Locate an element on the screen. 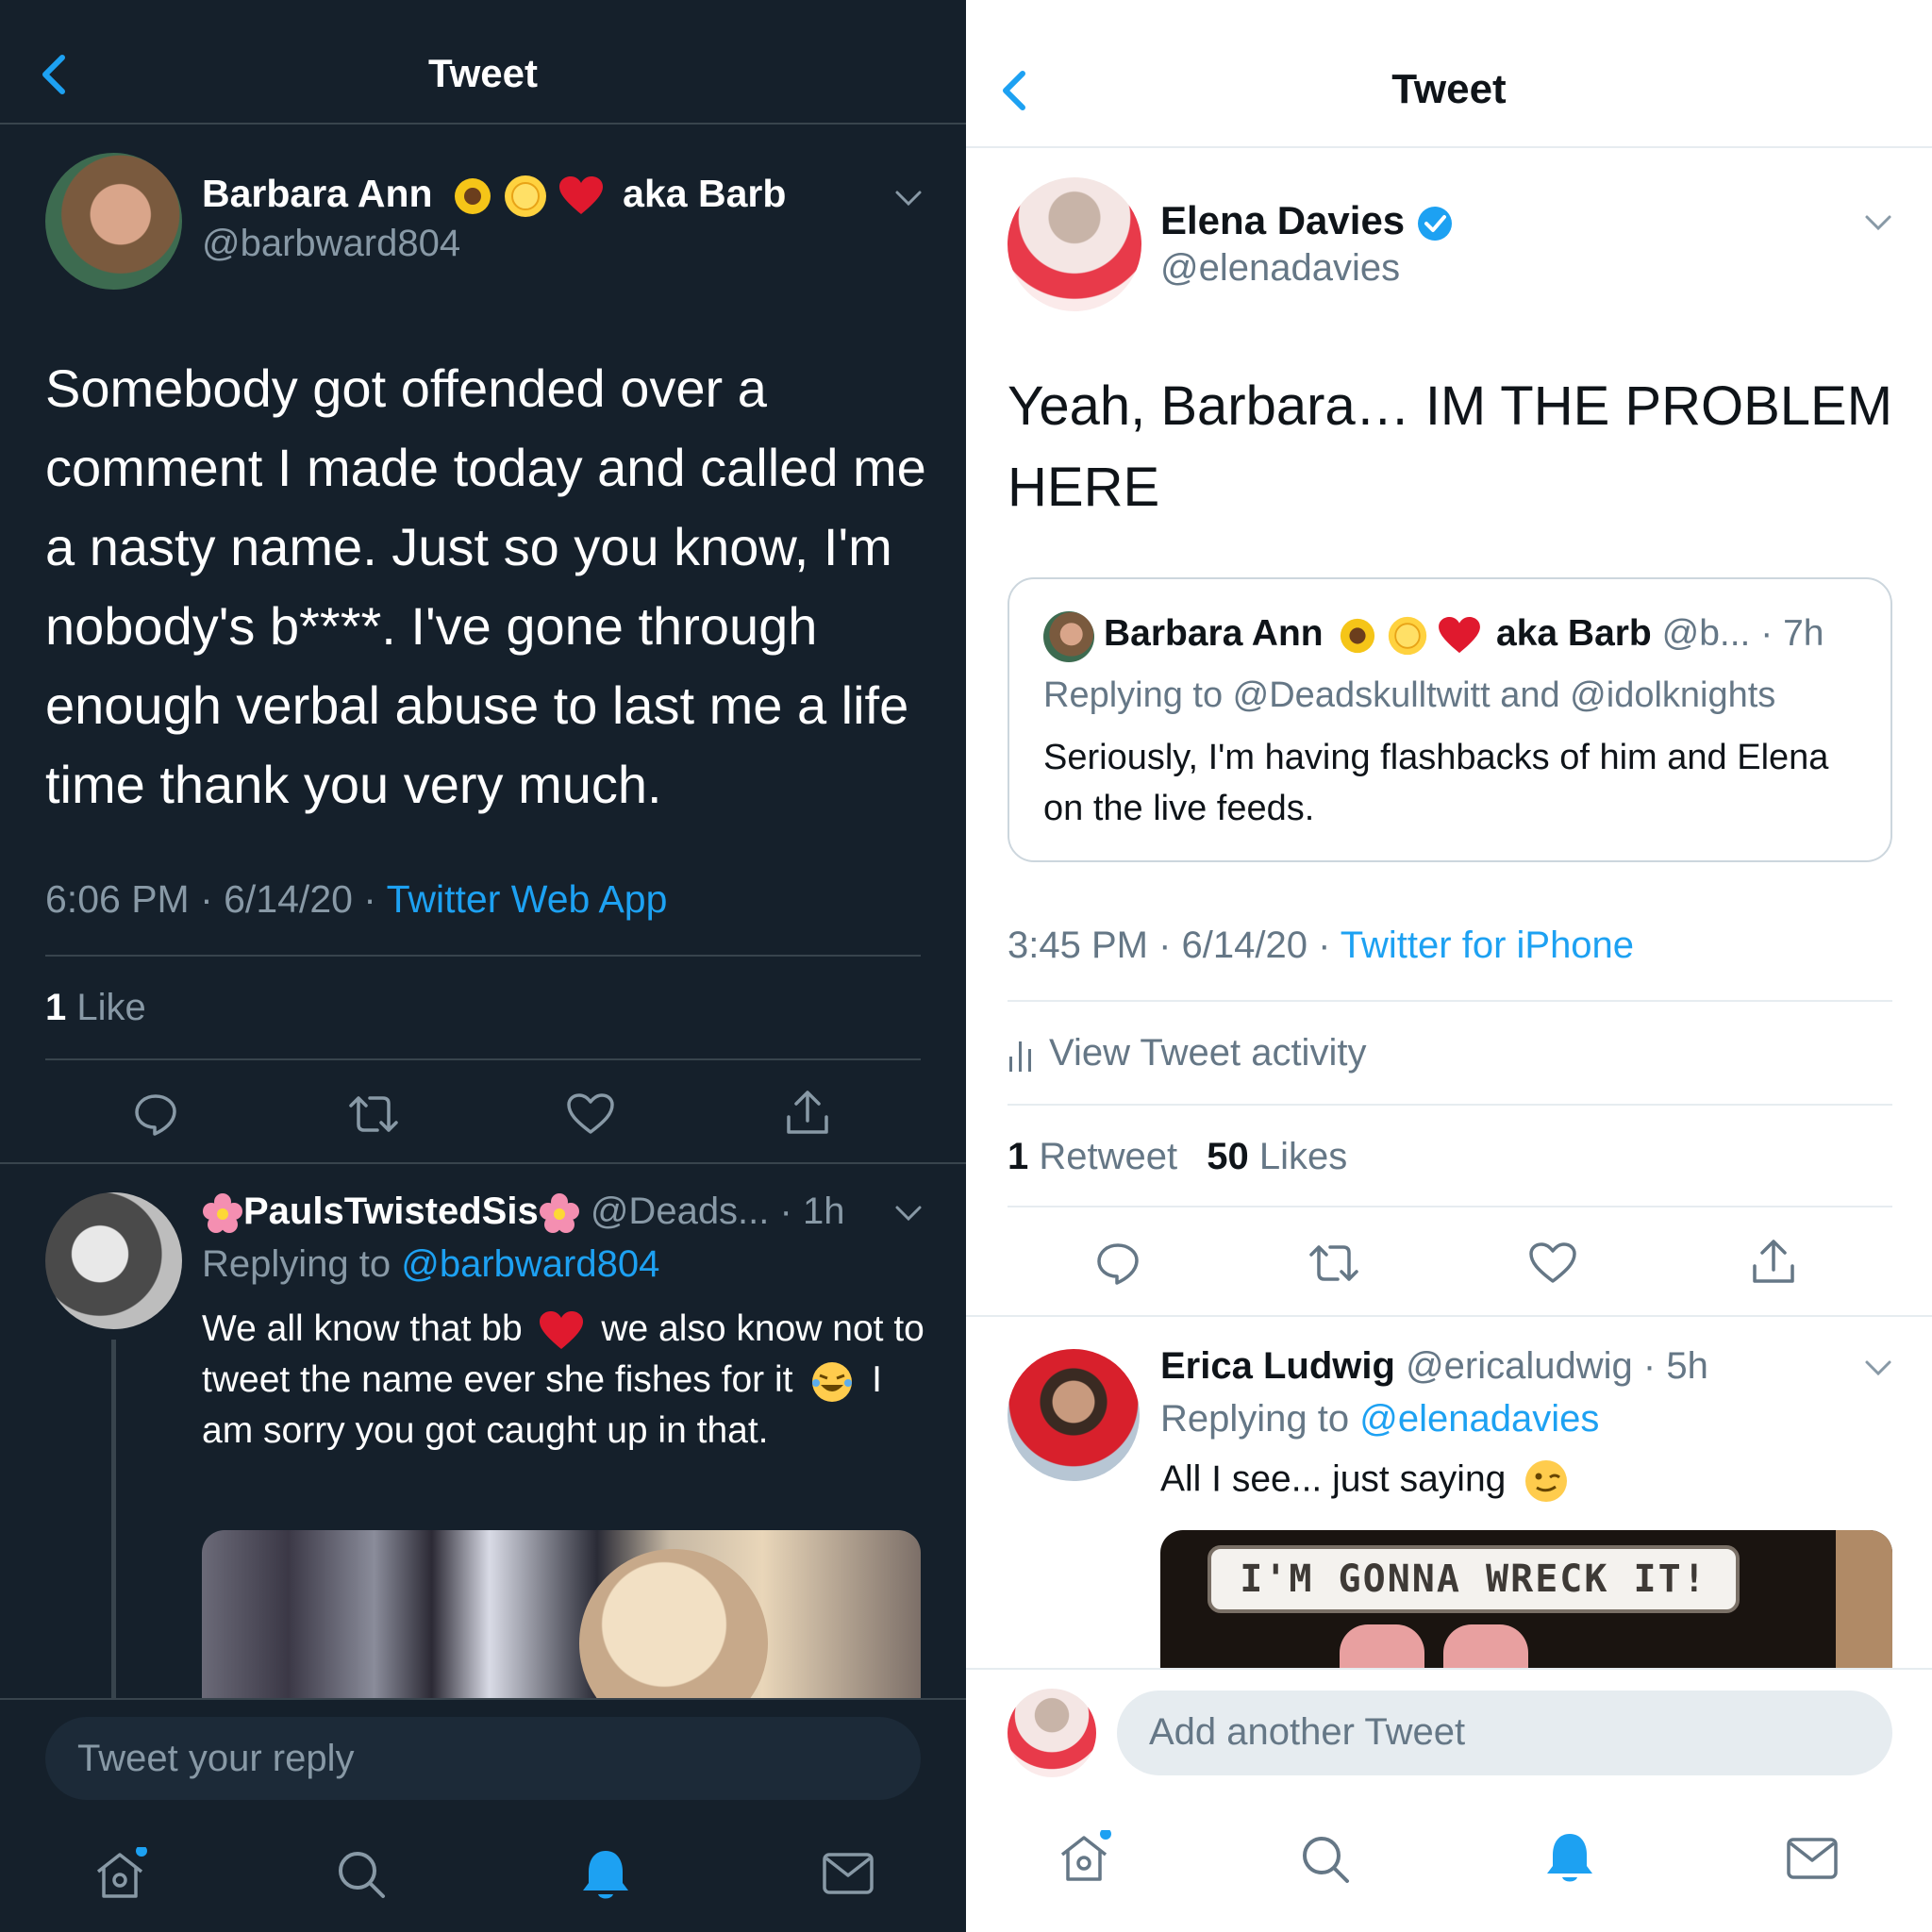  composer-avatar is located at coordinates (1052, 1733).